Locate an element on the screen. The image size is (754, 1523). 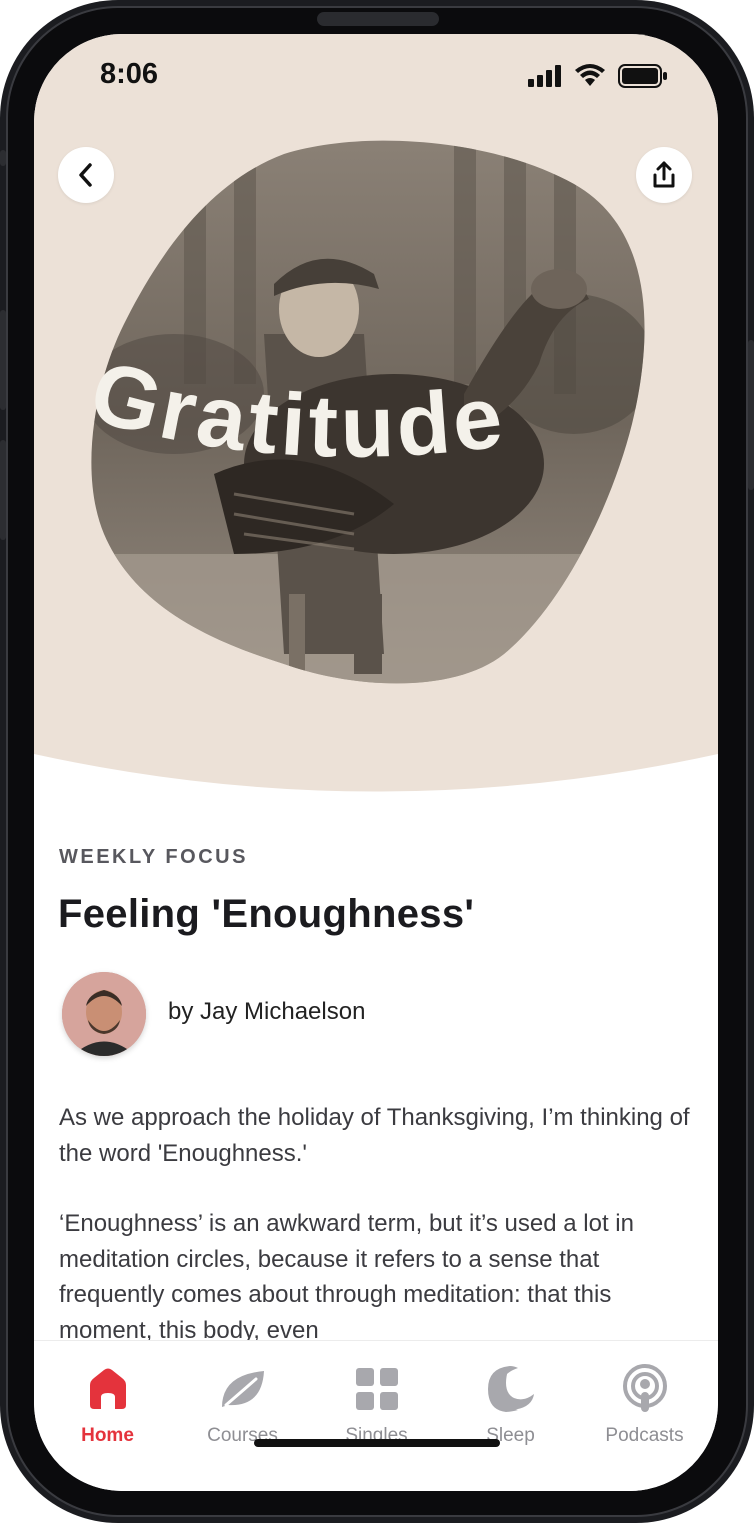
author-avatar is located at coordinates (104, 1014).